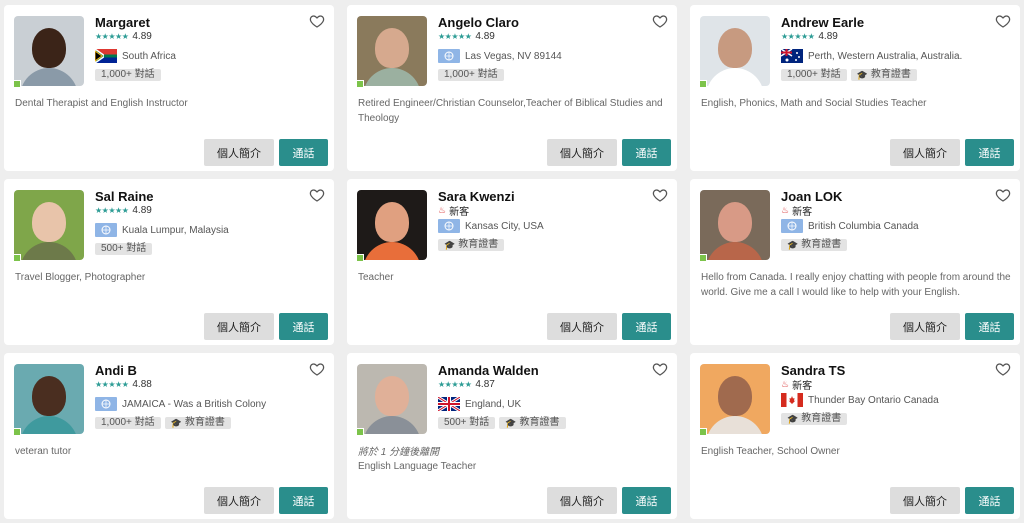 The image size is (1024, 523). What do you see at coordinates (478, 244) in the screenshot?
I see `certificate-label: 教育證書` at bounding box center [478, 244].